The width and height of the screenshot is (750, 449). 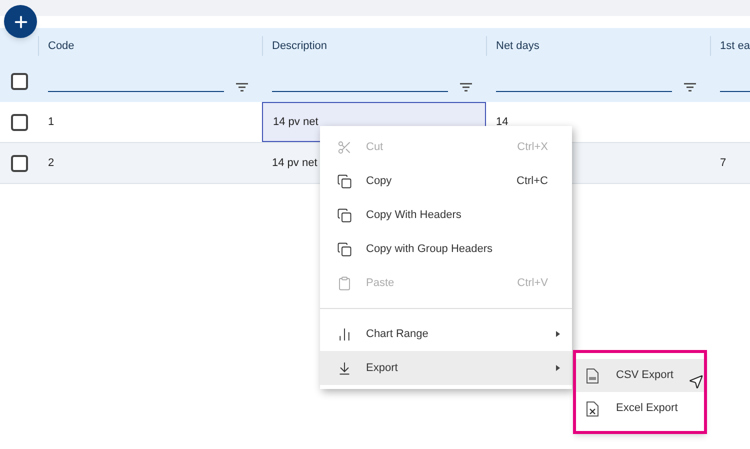 What do you see at coordinates (300, 46) in the screenshot?
I see `column-header: Description` at bounding box center [300, 46].